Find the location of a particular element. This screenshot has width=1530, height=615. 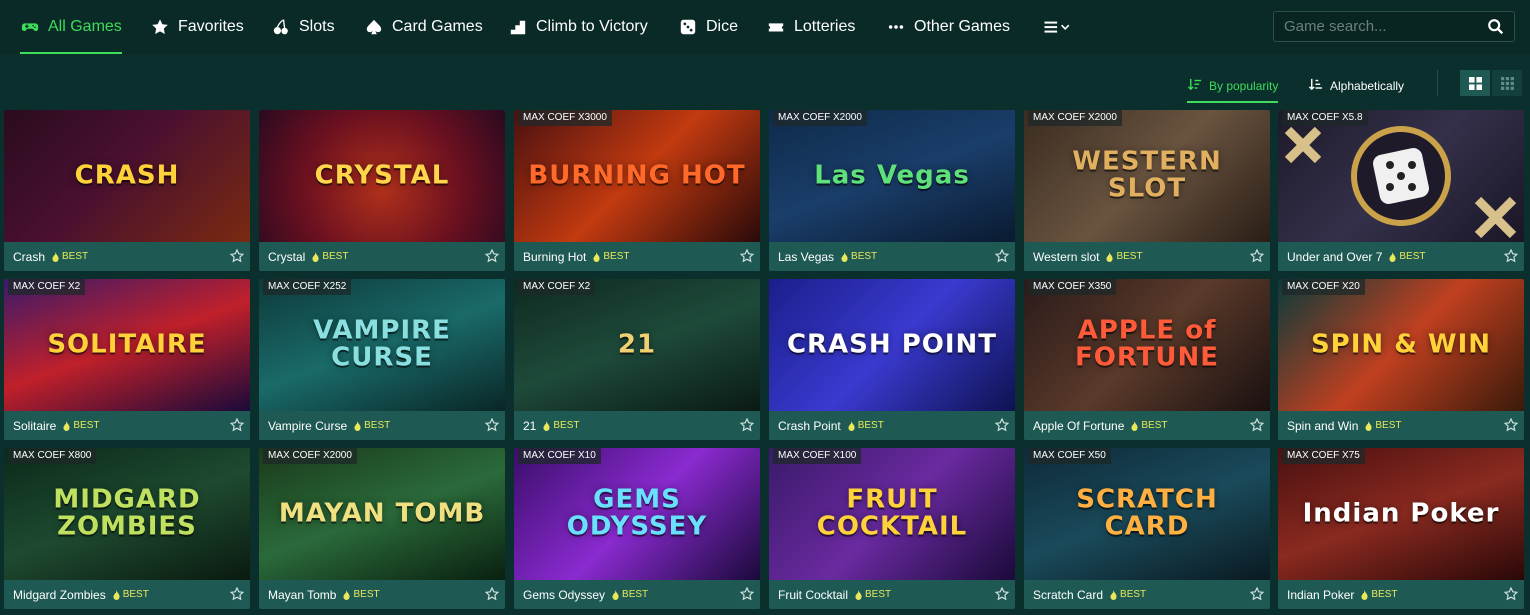

game-card: MAX COEF X5.8 Under and Over 7 BEST is located at coordinates (1401, 190).